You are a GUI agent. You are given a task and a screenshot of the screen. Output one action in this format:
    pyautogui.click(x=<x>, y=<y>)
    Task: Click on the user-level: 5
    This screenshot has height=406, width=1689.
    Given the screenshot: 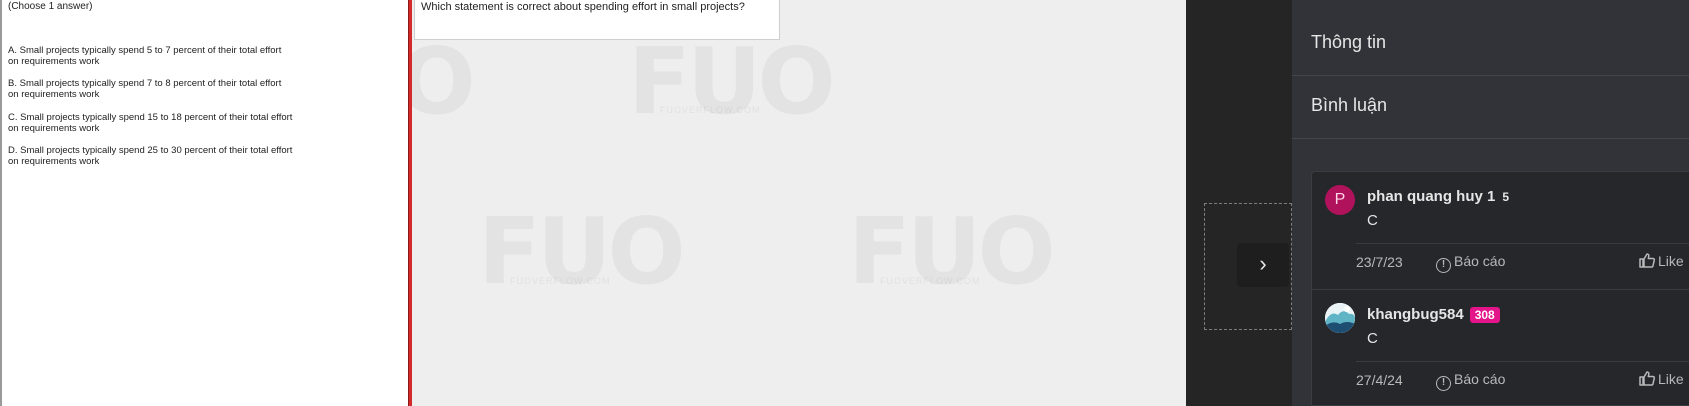 What is the action you would take?
    pyautogui.click(x=1506, y=197)
    